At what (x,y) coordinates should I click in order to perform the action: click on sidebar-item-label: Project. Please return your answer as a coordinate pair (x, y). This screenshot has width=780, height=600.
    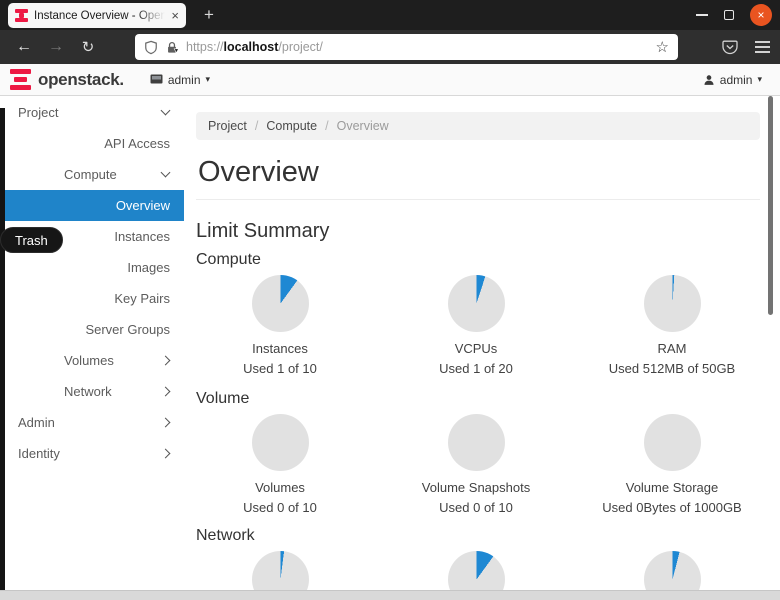
    Looking at the image, I should click on (38, 112).